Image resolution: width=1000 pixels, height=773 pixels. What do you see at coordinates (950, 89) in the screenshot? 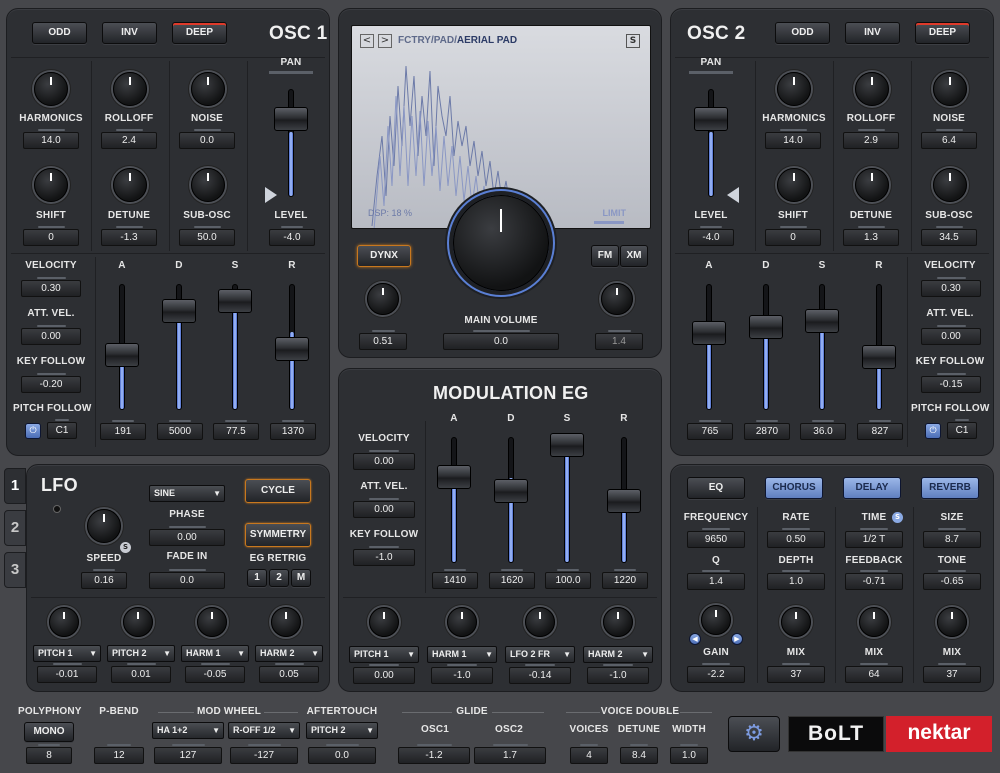
I see `osc2-noise-knob` at bounding box center [950, 89].